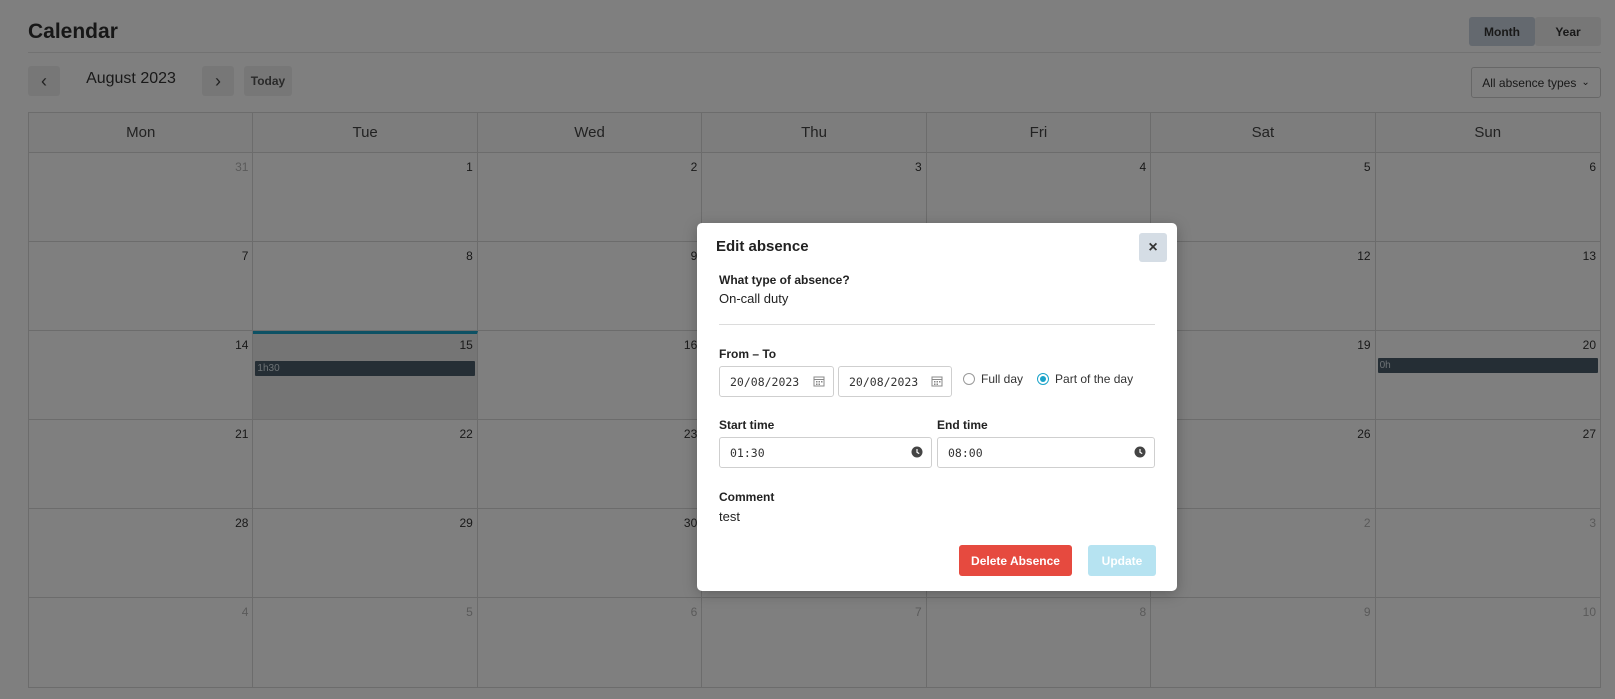  Describe the element at coordinates (1043, 379) in the screenshot. I see `radio-checked-icon` at that location.